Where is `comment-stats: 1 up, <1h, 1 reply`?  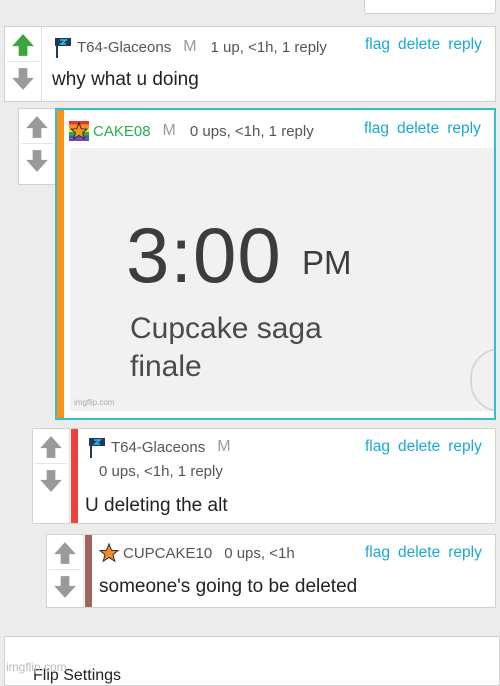 comment-stats: 1 up, <1h, 1 reply is located at coordinates (268, 47).